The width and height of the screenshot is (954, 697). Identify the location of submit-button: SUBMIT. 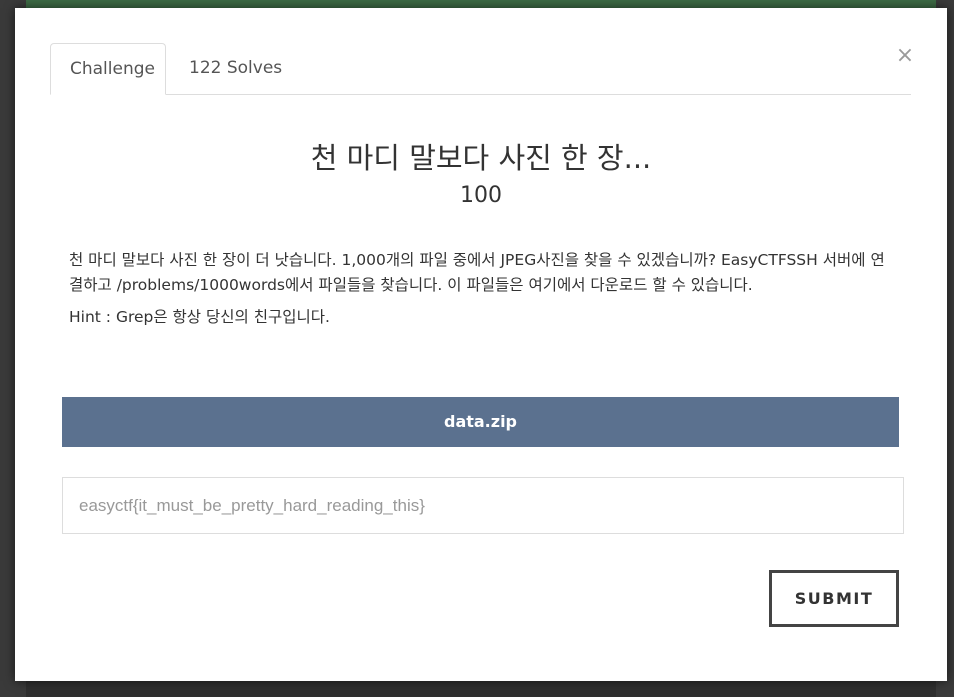
(834, 598).